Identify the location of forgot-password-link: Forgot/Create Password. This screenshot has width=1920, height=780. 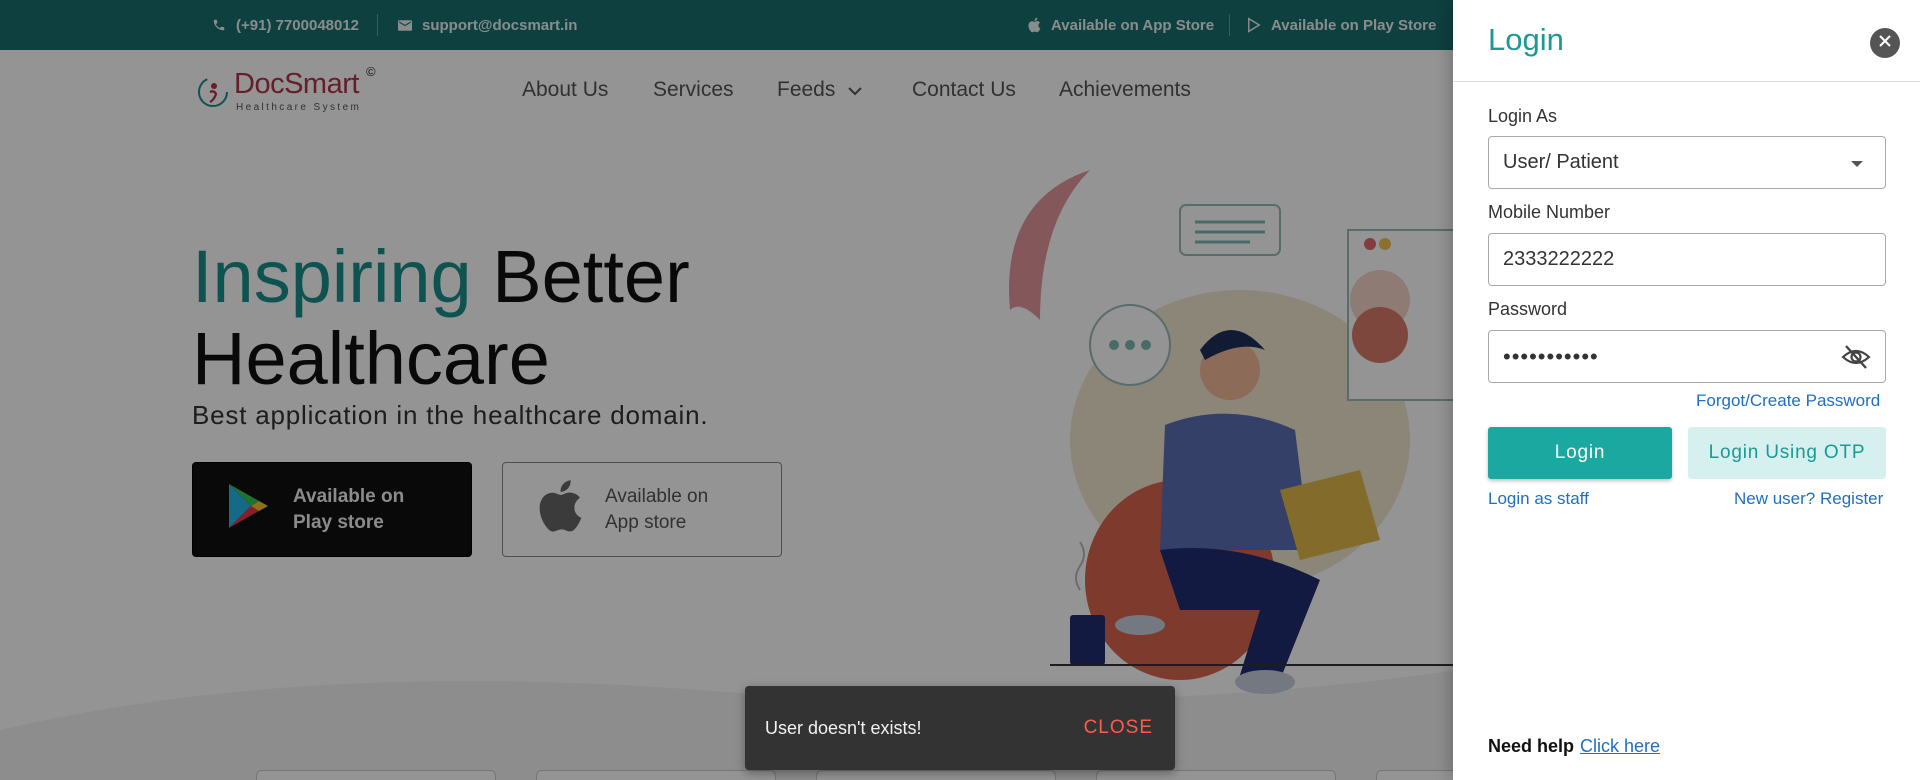
(1788, 401).